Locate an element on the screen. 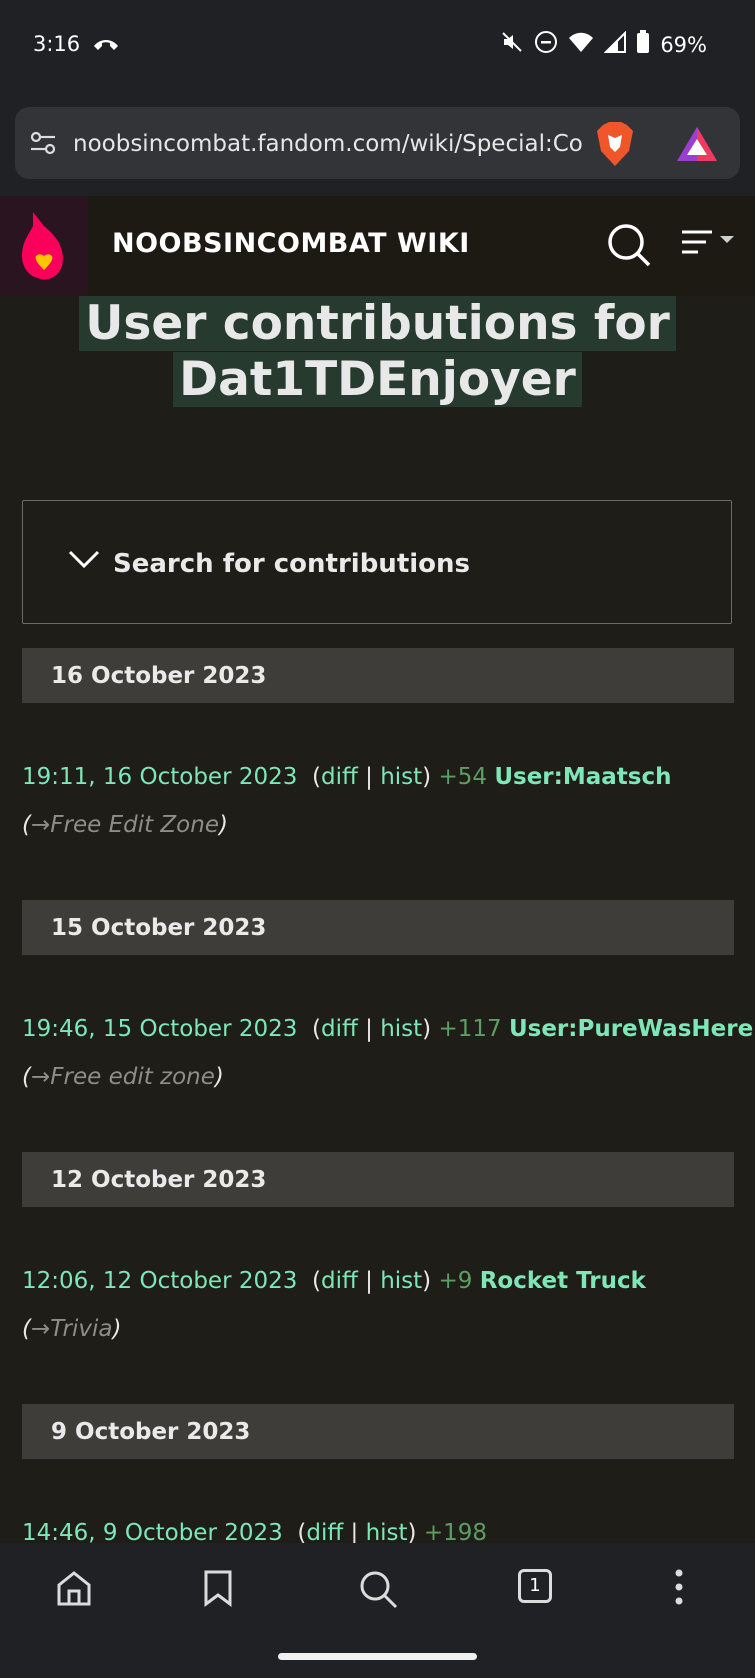 The image size is (755, 1678). section-link: Free Edit Zone is located at coordinates (134, 825).